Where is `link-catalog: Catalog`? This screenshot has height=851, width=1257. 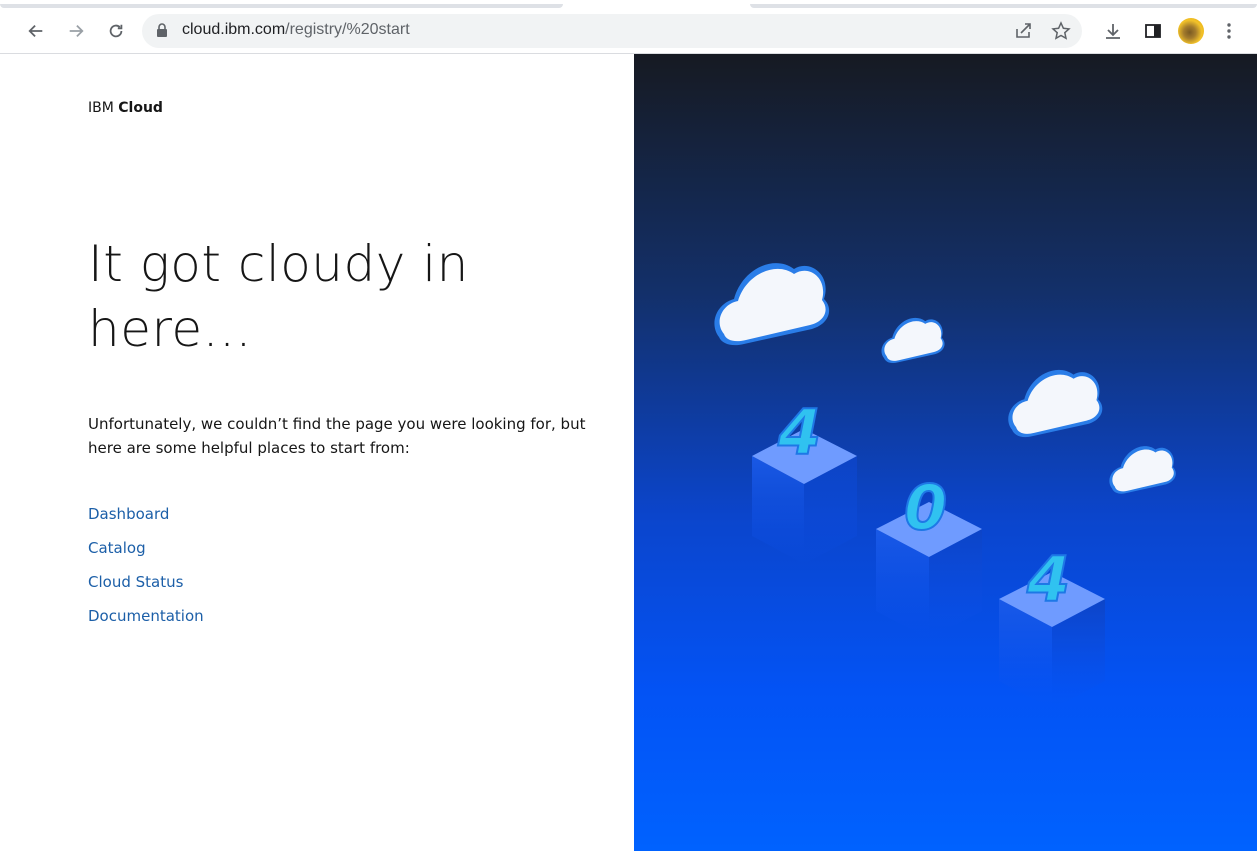
link-catalog: Catalog is located at coordinates (117, 548).